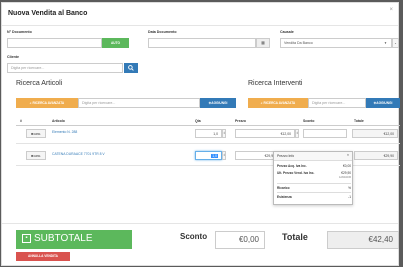 The height and width of the screenshot is (267, 403). What do you see at coordinates (359, 121) in the screenshot?
I see `col-total: Totale` at bounding box center [359, 121].